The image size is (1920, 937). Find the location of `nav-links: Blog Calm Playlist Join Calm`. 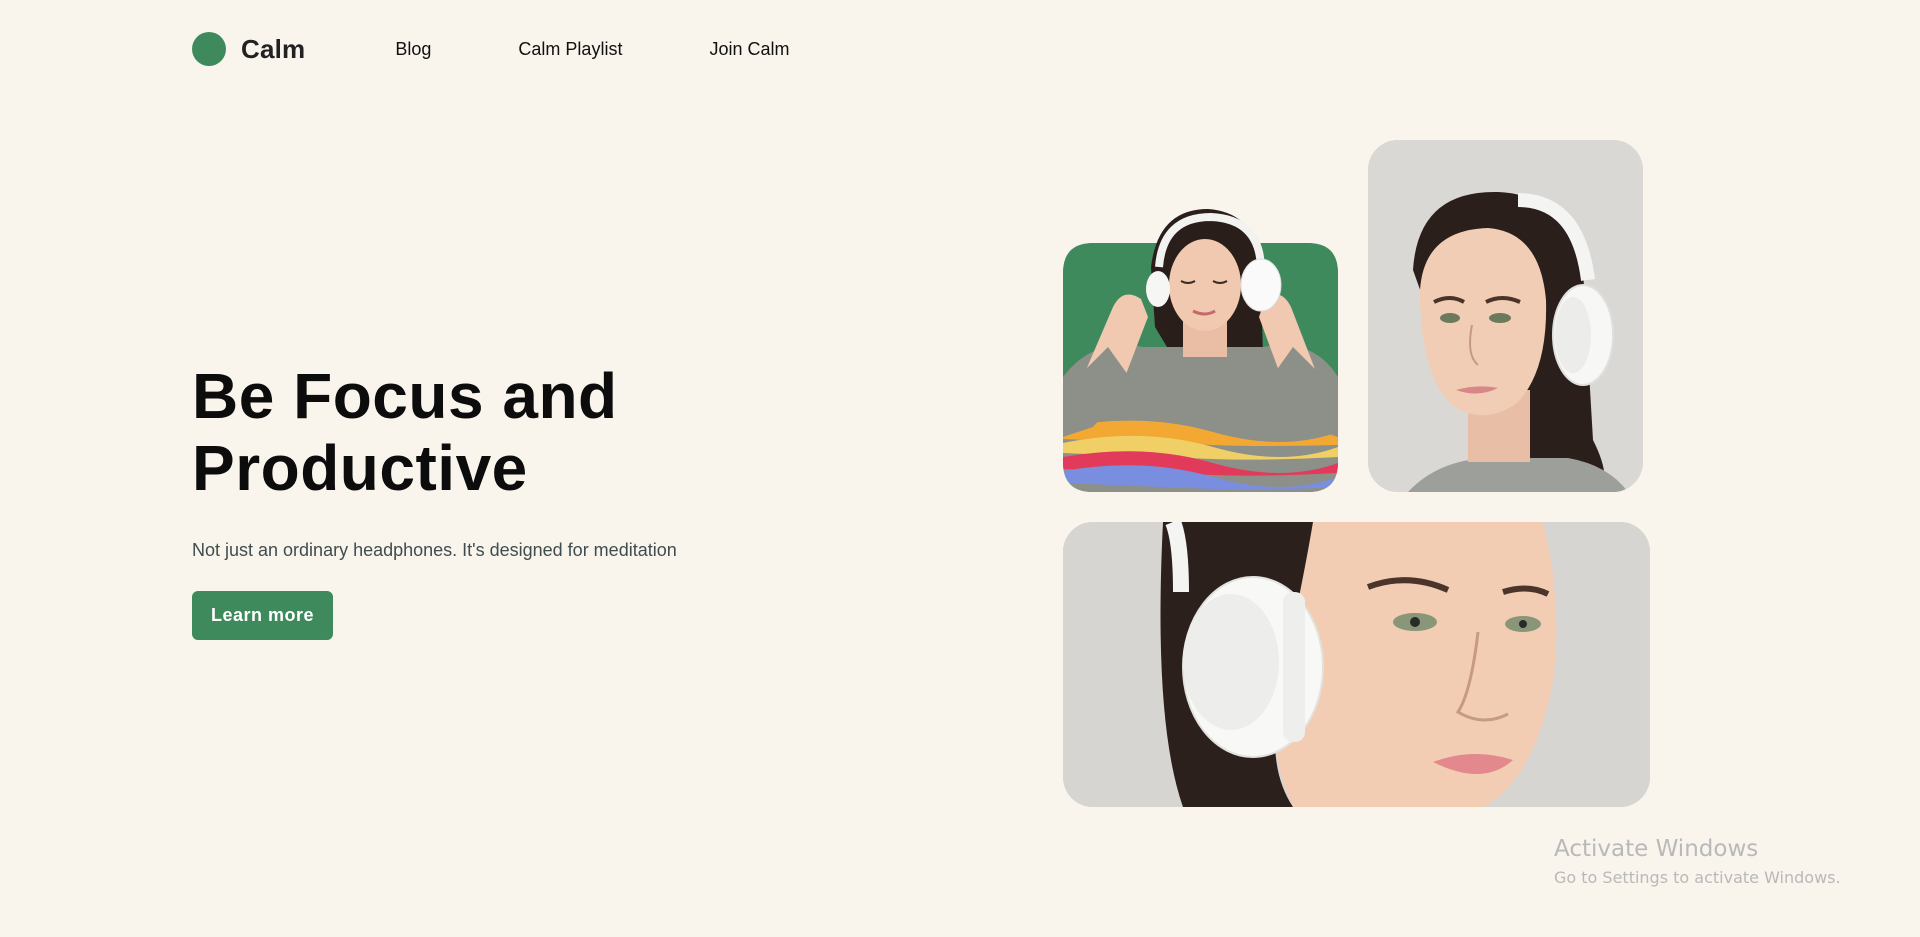

nav-links: Blog Calm Playlist Join Calm is located at coordinates (635, 49).